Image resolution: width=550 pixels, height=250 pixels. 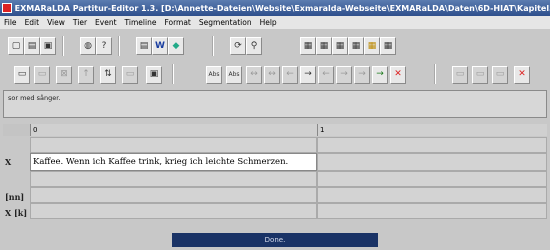 What do you see at coordinates (48, 46) in the screenshot?
I see `save-file-icon: ▣` at bounding box center [48, 46].